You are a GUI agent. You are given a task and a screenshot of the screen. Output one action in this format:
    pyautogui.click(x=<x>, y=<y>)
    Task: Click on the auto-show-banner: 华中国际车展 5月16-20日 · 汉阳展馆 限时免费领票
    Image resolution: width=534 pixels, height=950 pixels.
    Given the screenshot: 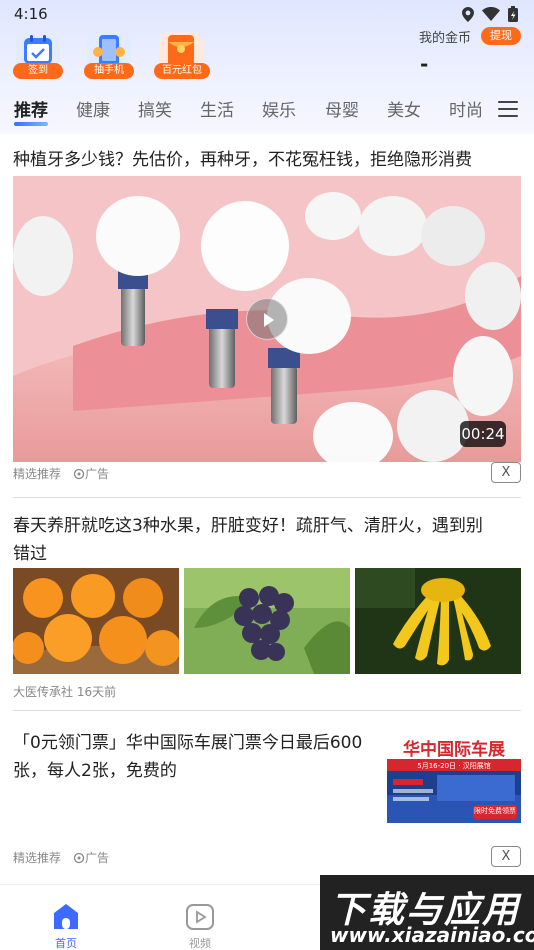 What is the action you would take?
    pyautogui.click(x=454, y=778)
    